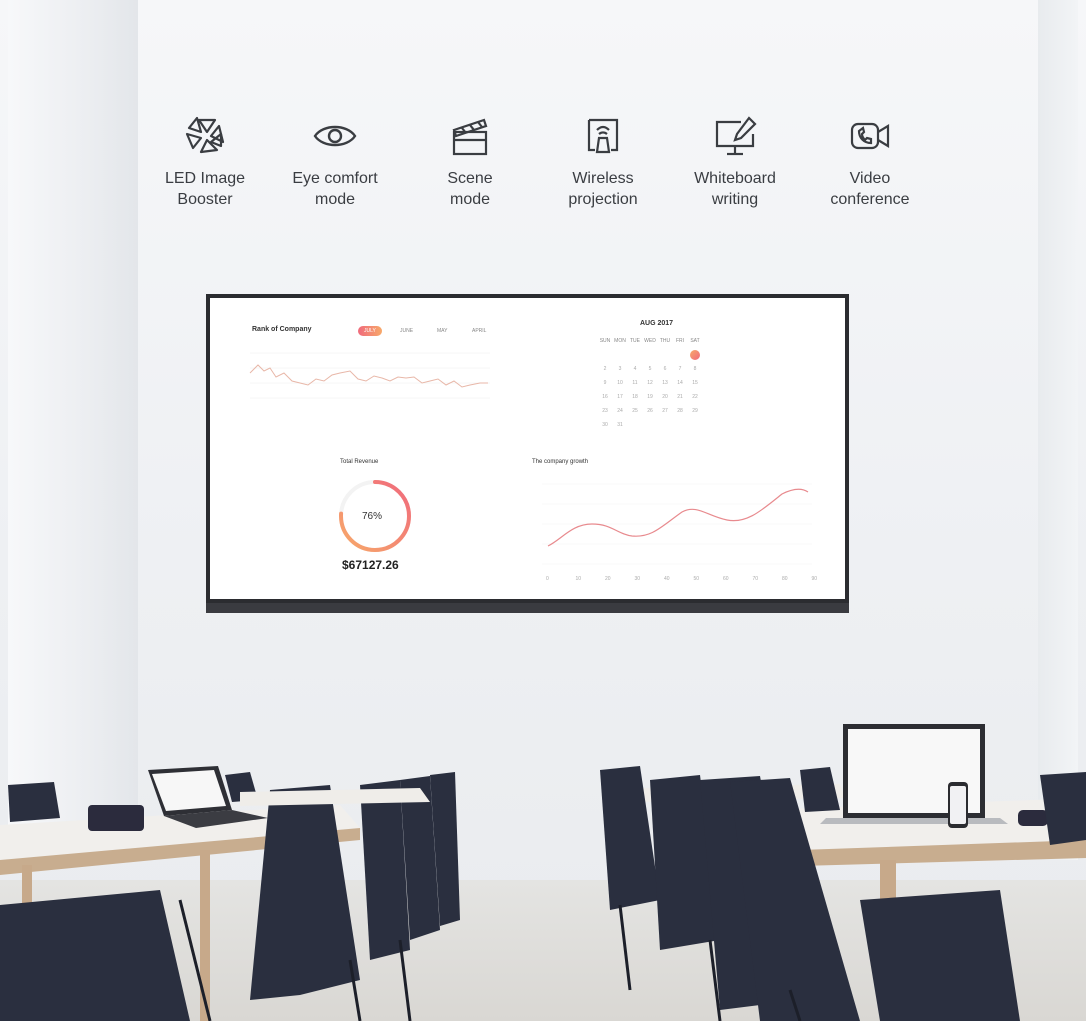 This screenshot has height=1021, width=1086. Describe the element at coordinates (650, 383) in the screenshot. I see `calendar-day: 12` at that location.